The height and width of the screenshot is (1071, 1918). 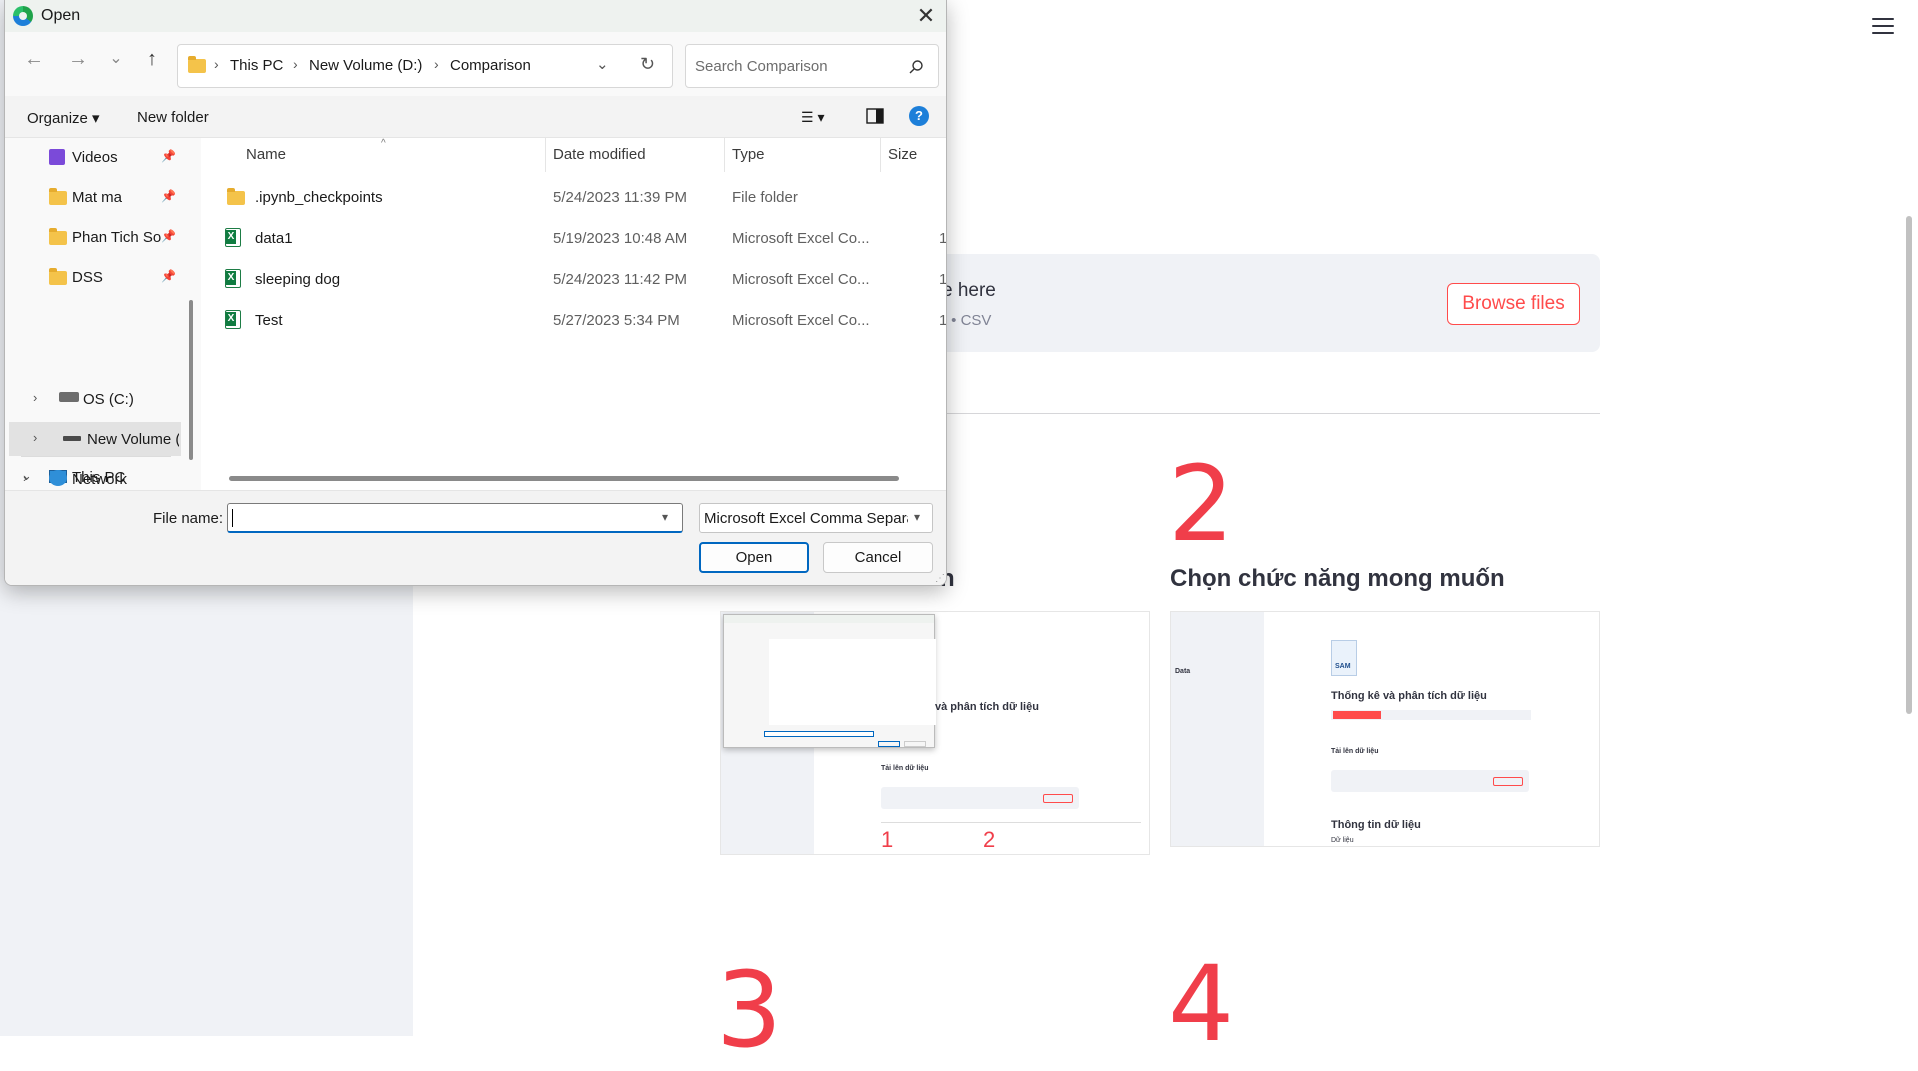 I want to click on nav-item-videos: Videos 📌, so click(x=92, y=157).